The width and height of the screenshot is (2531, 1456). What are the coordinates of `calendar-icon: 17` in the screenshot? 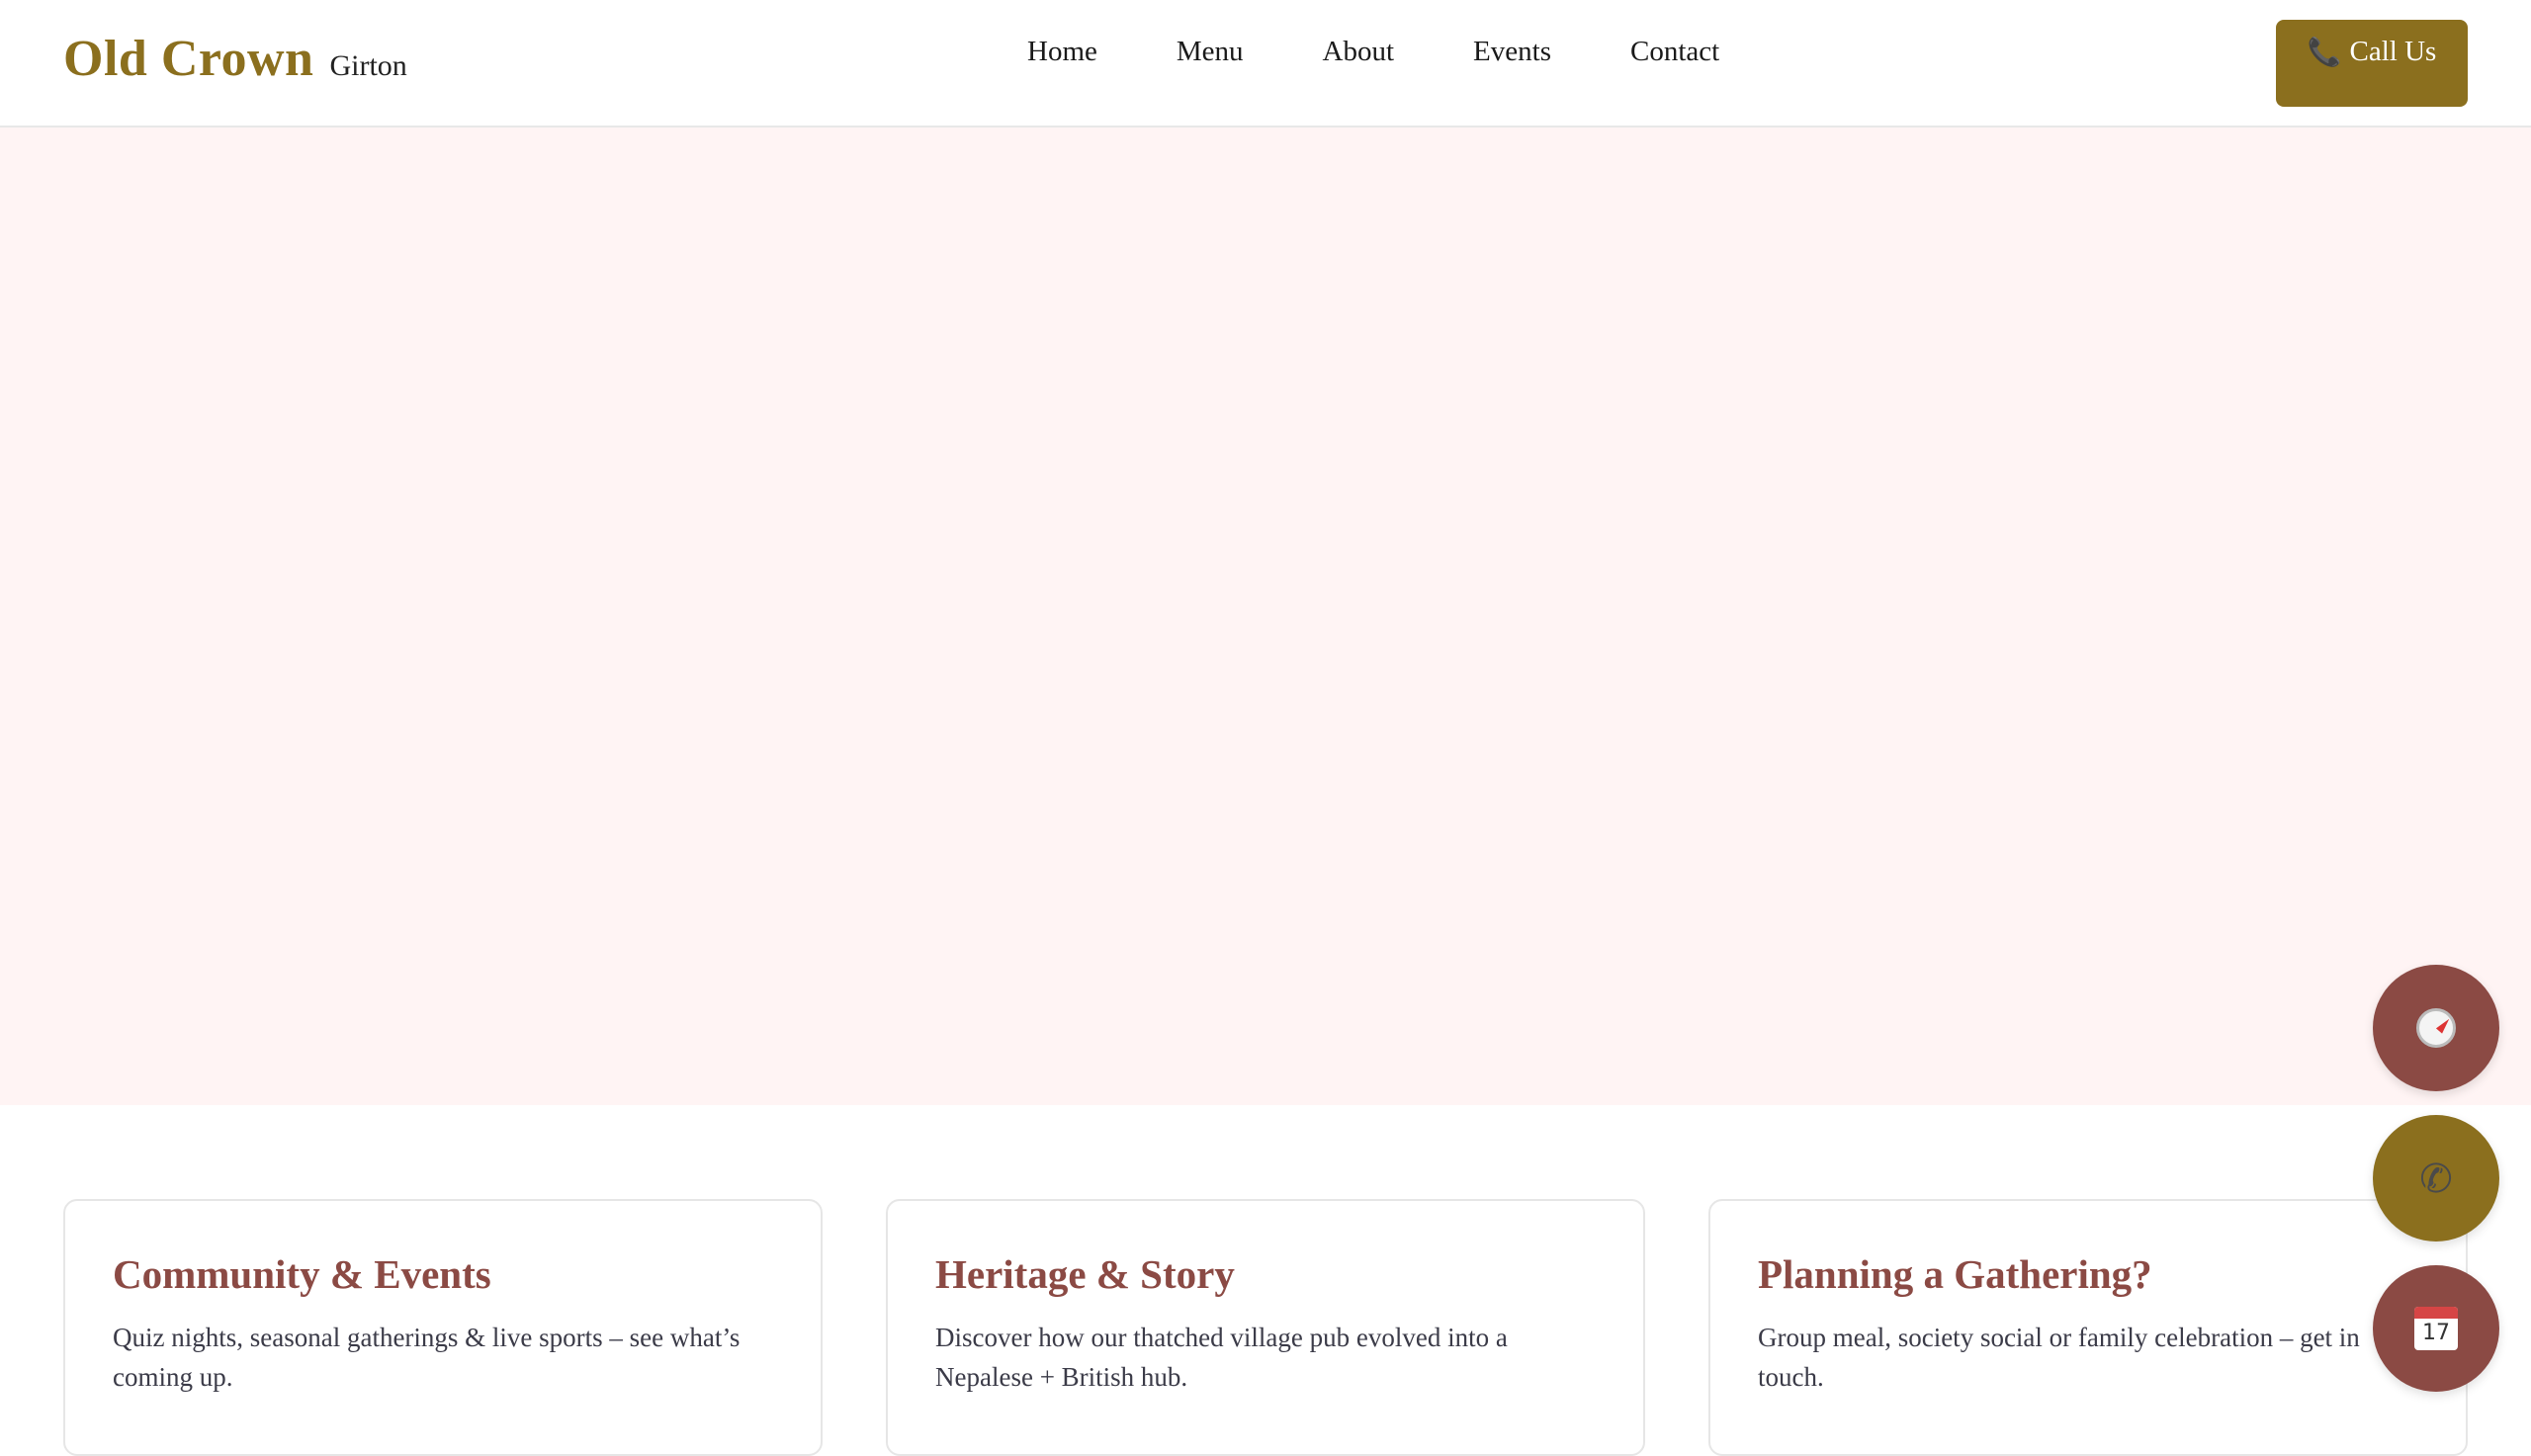 It's located at (2436, 1328).